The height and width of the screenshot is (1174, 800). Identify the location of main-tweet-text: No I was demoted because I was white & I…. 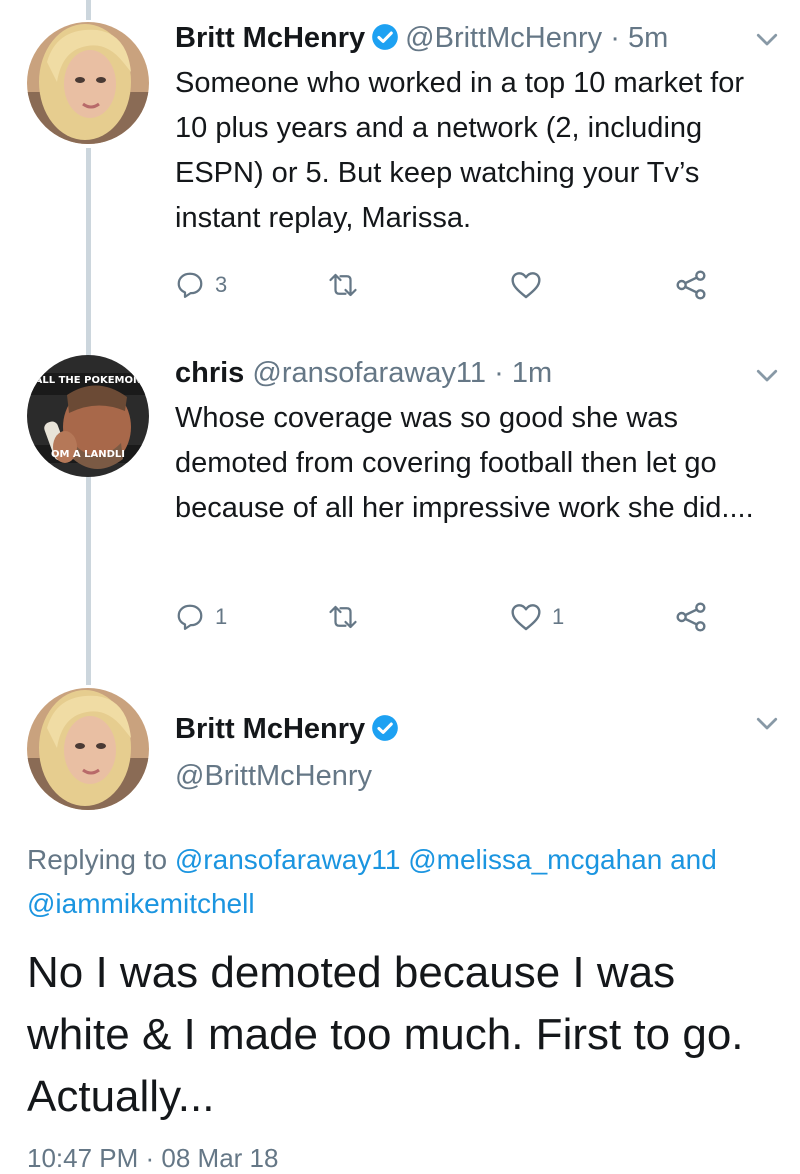
(385, 1034).